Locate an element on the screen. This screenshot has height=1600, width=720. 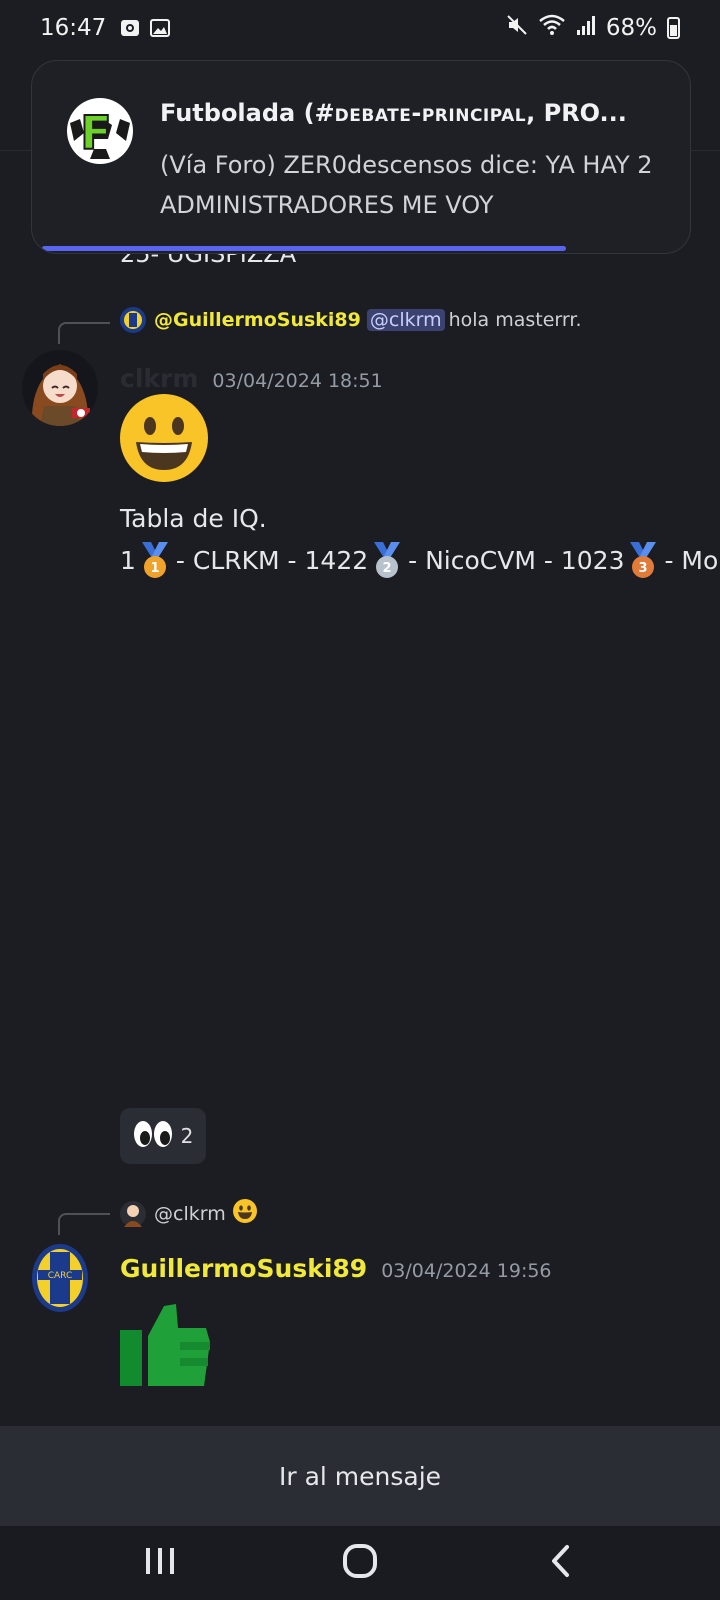
author-line: clkrm 03/04/2024 18:51 is located at coordinates (251, 378).